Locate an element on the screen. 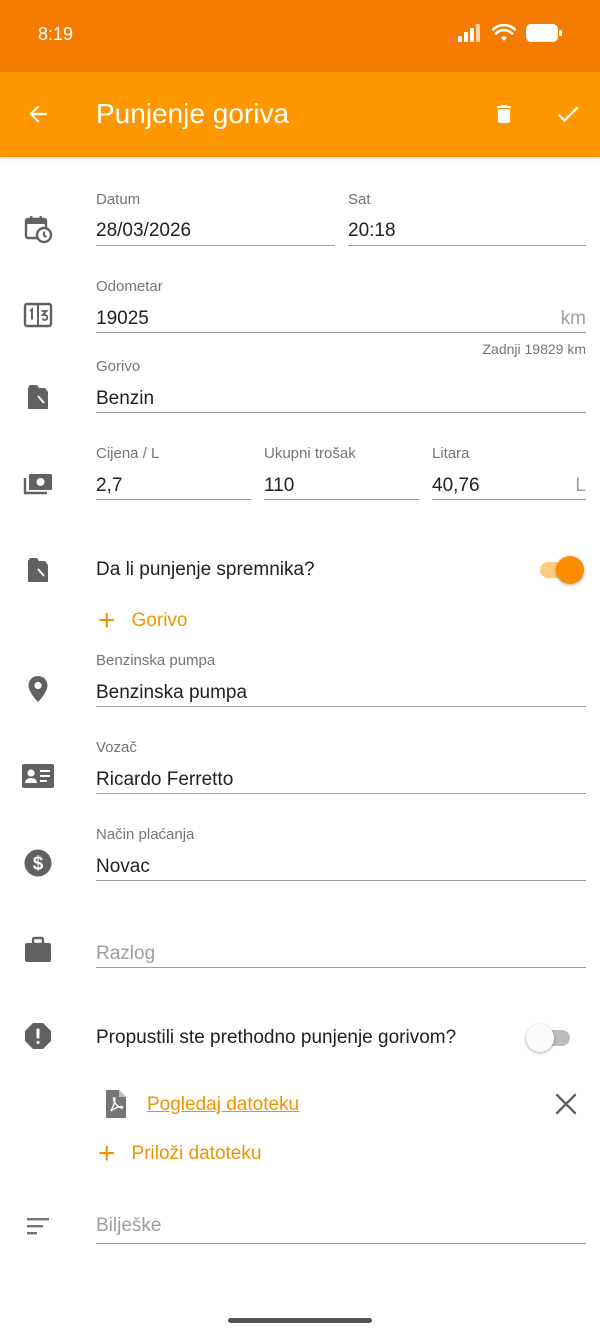 This screenshot has height=1336, width=600. calendar-clock-icon is located at coordinates (38, 229).